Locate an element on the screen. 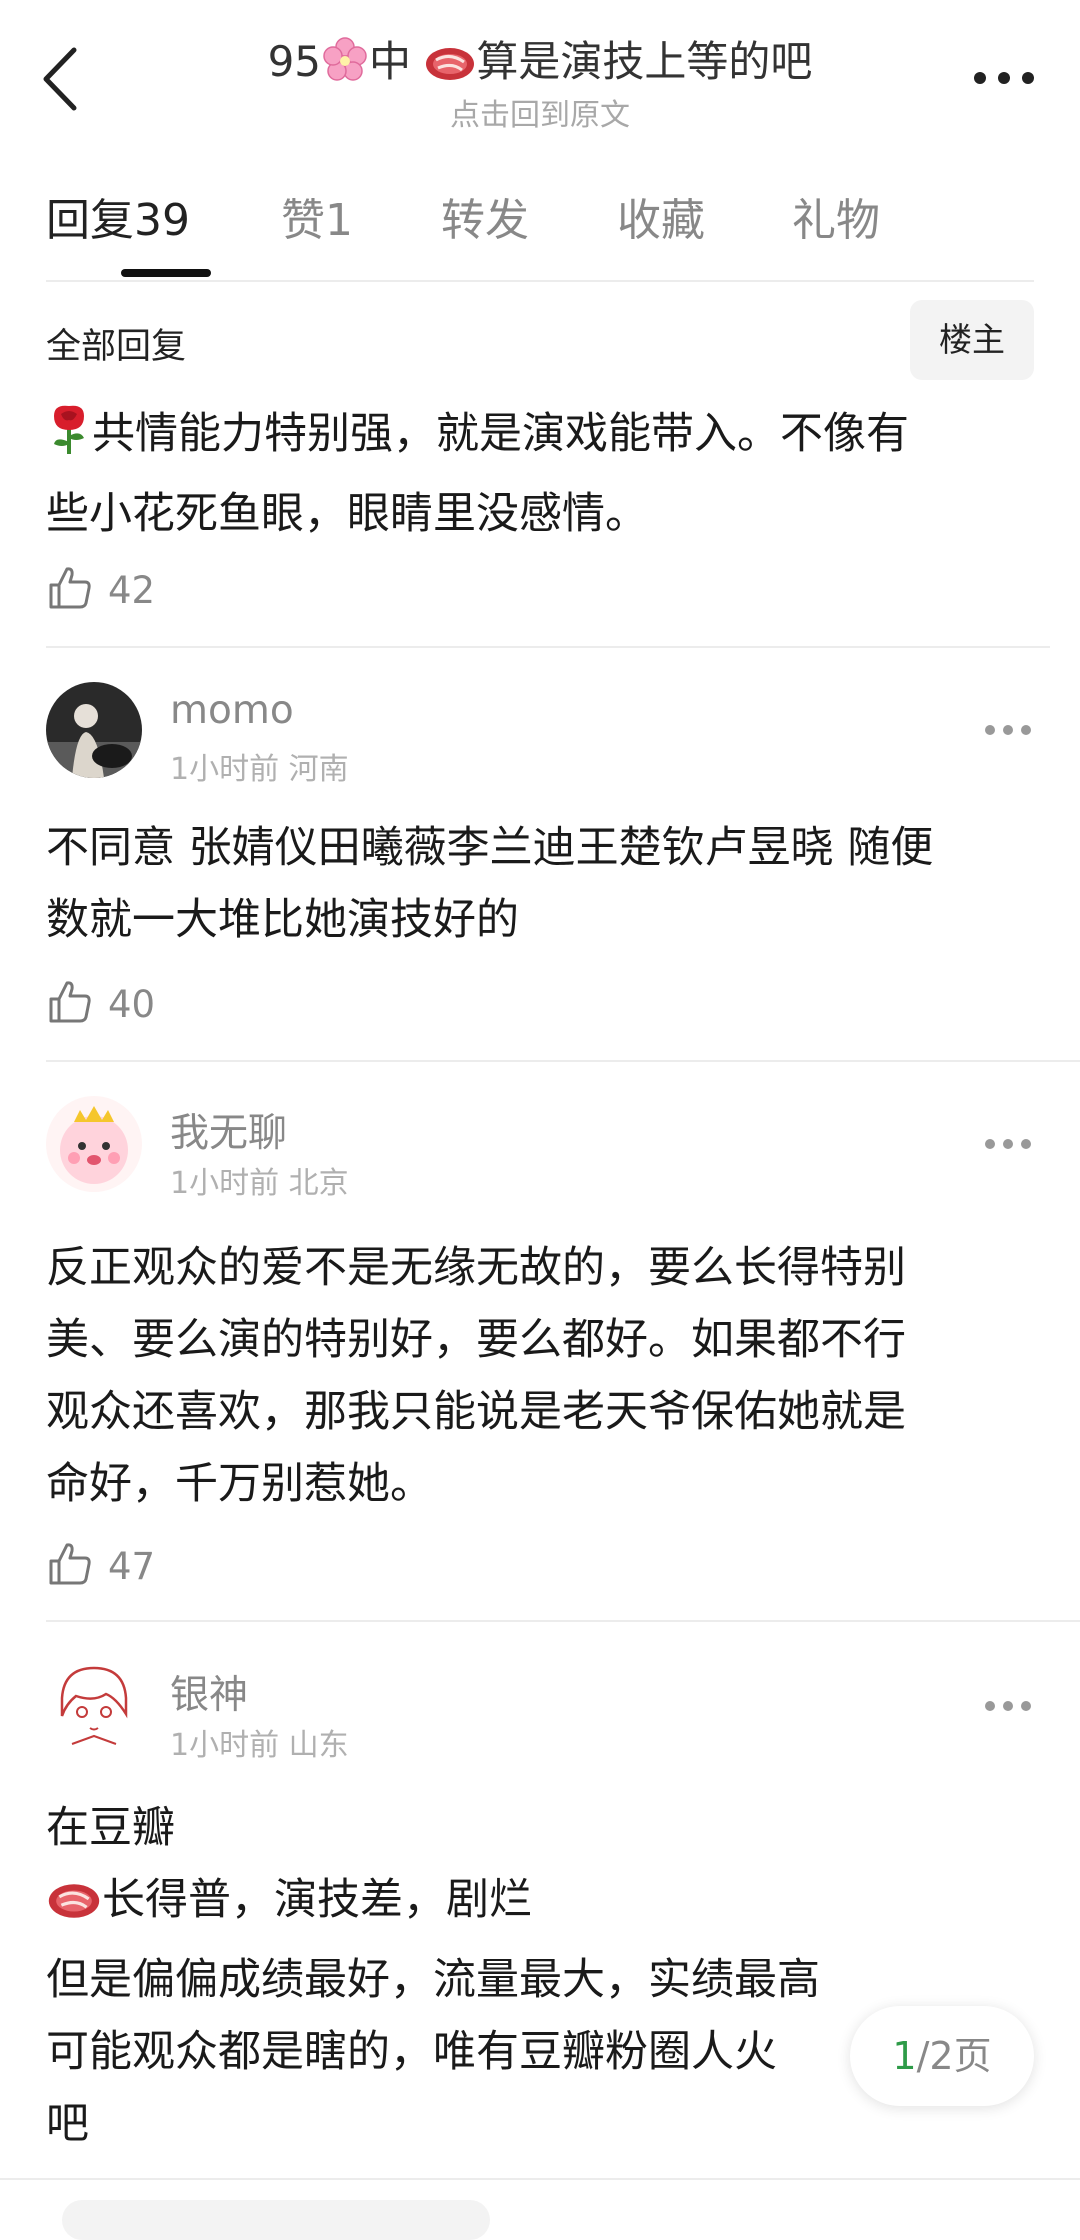 Image resolution: width=1080 pixels, height=2240 pixels. like-count: 42 is located at coordinates (132, 590).